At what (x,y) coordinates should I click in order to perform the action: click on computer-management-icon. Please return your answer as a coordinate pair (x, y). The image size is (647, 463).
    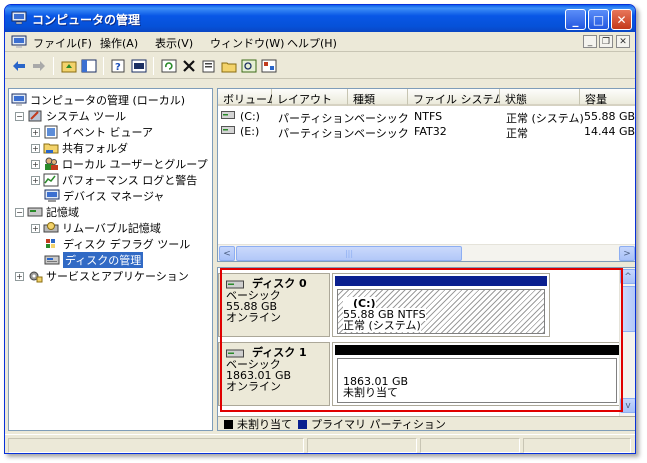
    Looking at the image, I should click on (19, 42).